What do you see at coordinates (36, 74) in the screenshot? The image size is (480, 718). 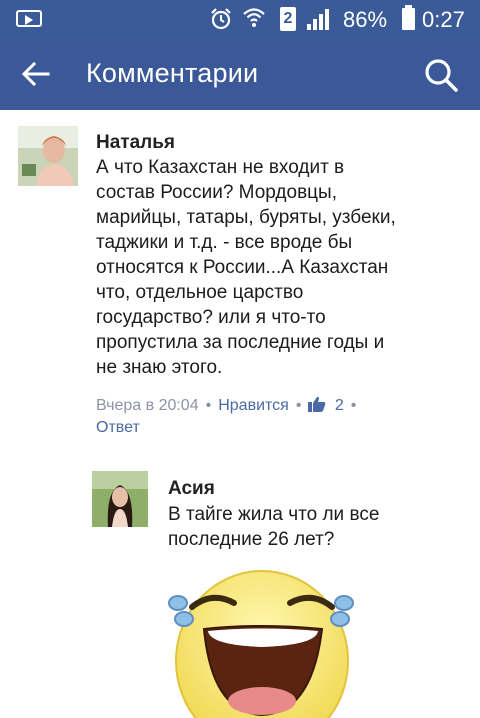 I see `arrow-left-icon` at bounding box center [36, 74].